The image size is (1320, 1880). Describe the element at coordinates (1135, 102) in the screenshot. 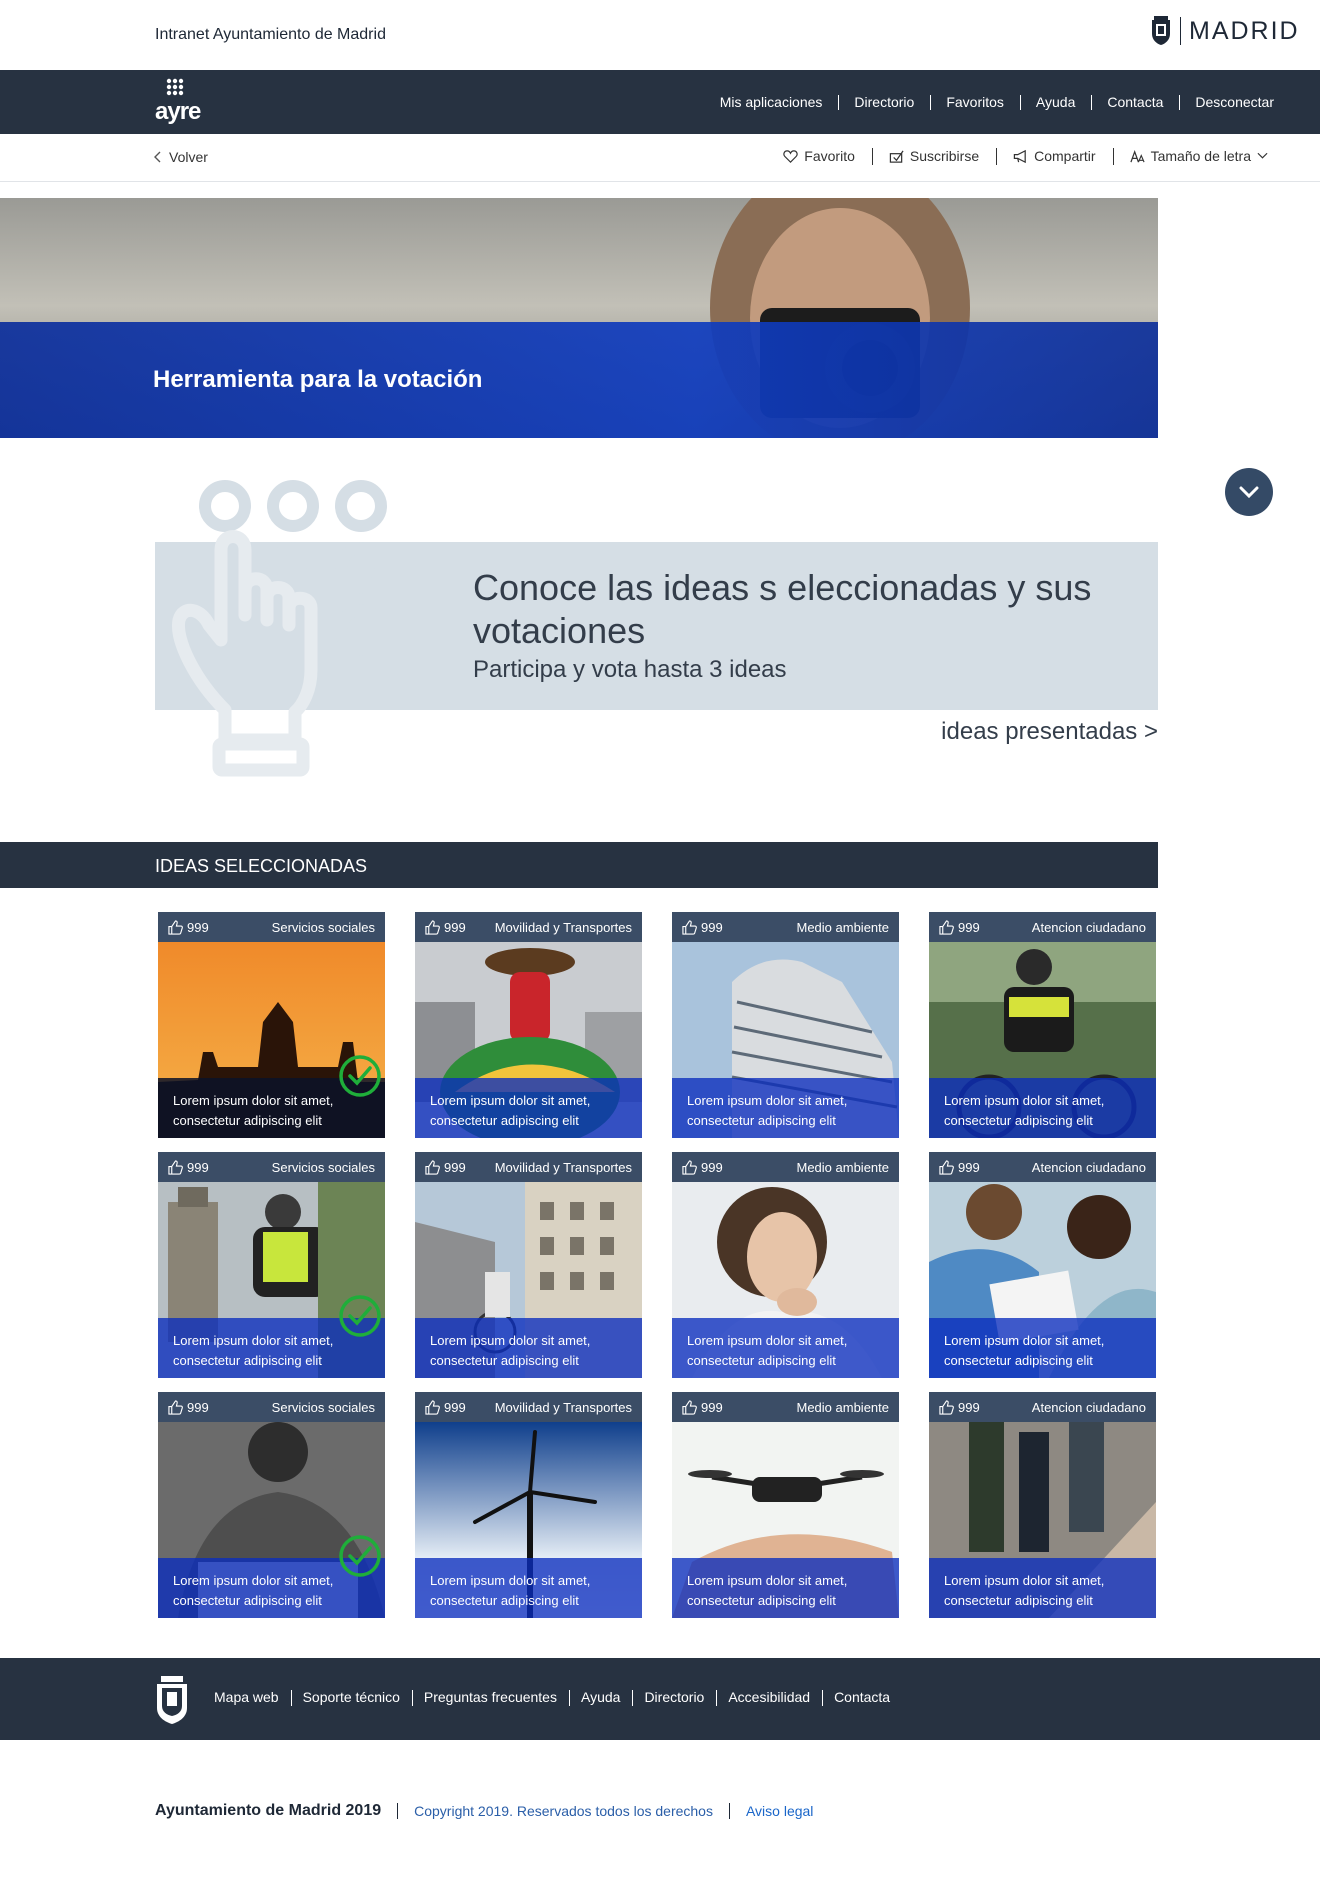

I see `nav-item-contacta: Contacta` at that location.